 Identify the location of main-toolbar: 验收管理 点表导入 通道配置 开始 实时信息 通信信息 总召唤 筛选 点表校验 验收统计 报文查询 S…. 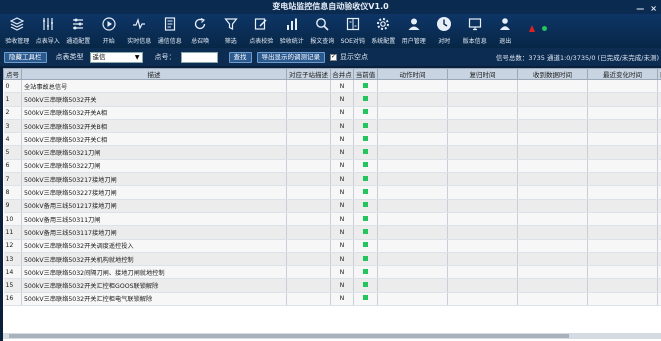
(330, 31).